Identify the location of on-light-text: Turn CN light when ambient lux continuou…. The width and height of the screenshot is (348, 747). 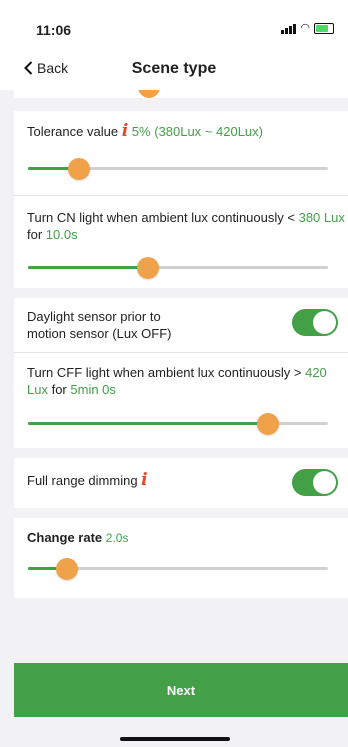
(187, 226).